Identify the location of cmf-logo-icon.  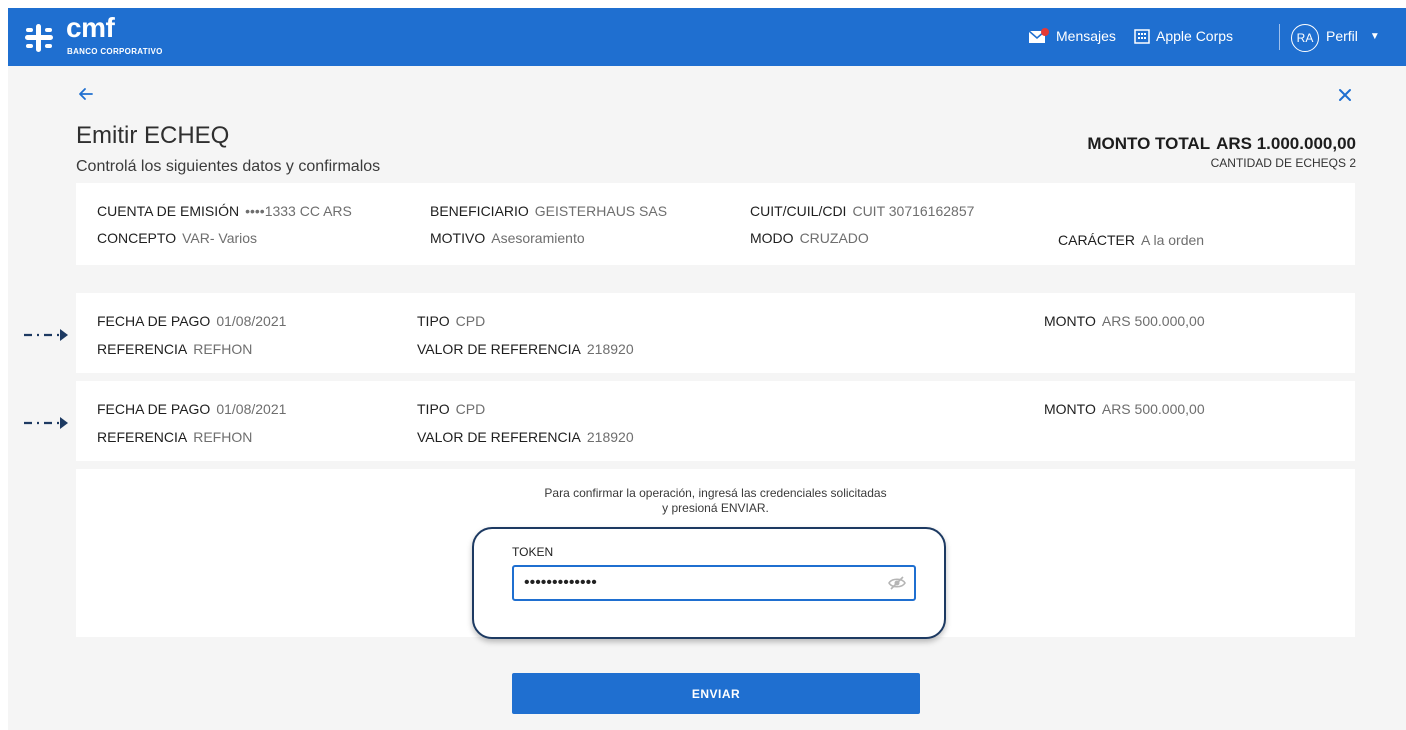
(39, 38).